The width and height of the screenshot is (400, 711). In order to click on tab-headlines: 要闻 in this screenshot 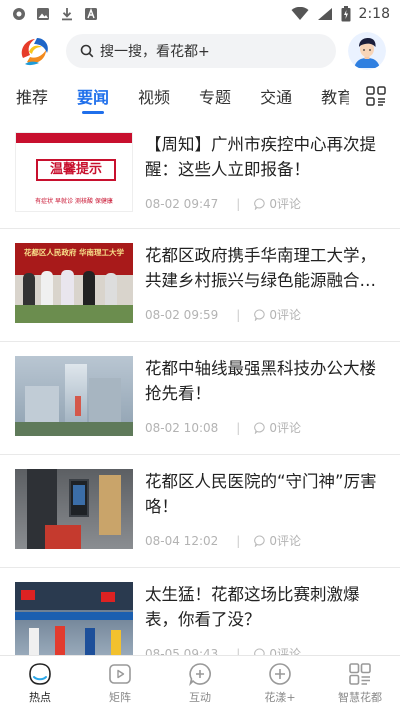, I will do `click(93, 96)`.